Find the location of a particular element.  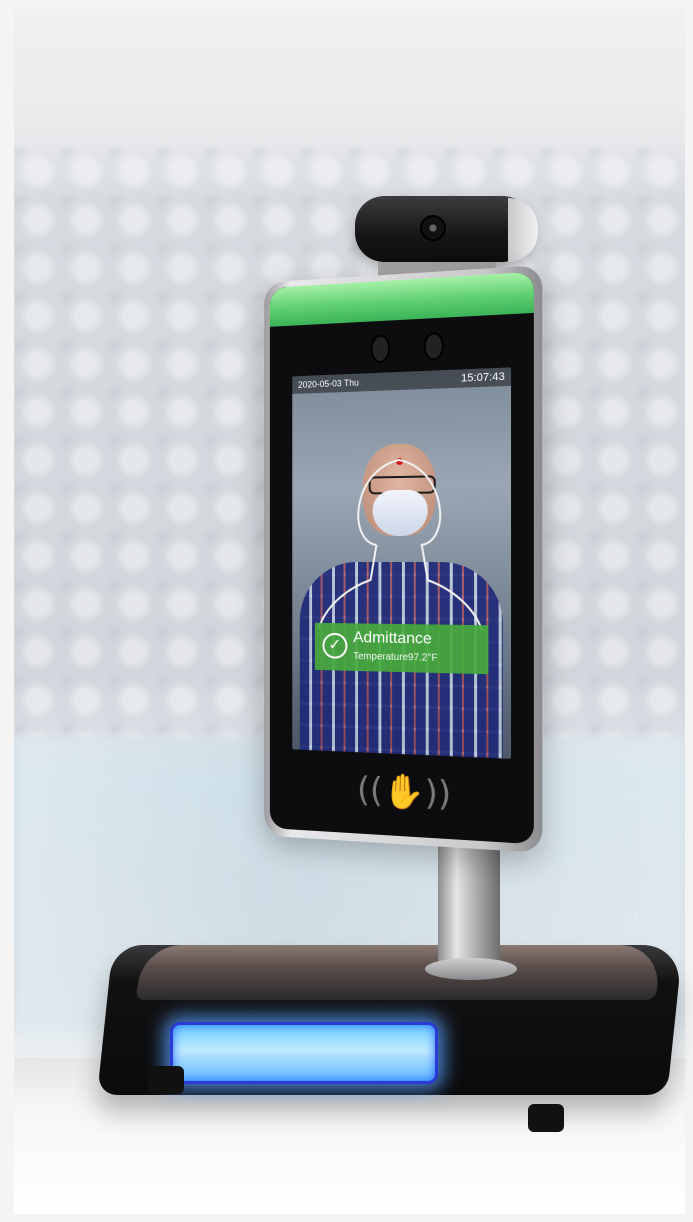

admittance-banner: ✓ Admittance Temperature97.2°F is located at coordinates (401, 648).